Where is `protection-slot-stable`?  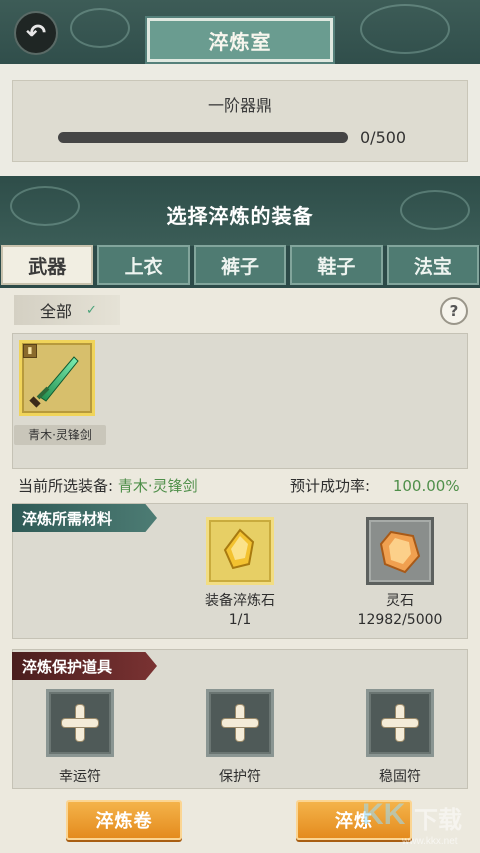
protection-slot-stable is located at coordinates (400, 723).